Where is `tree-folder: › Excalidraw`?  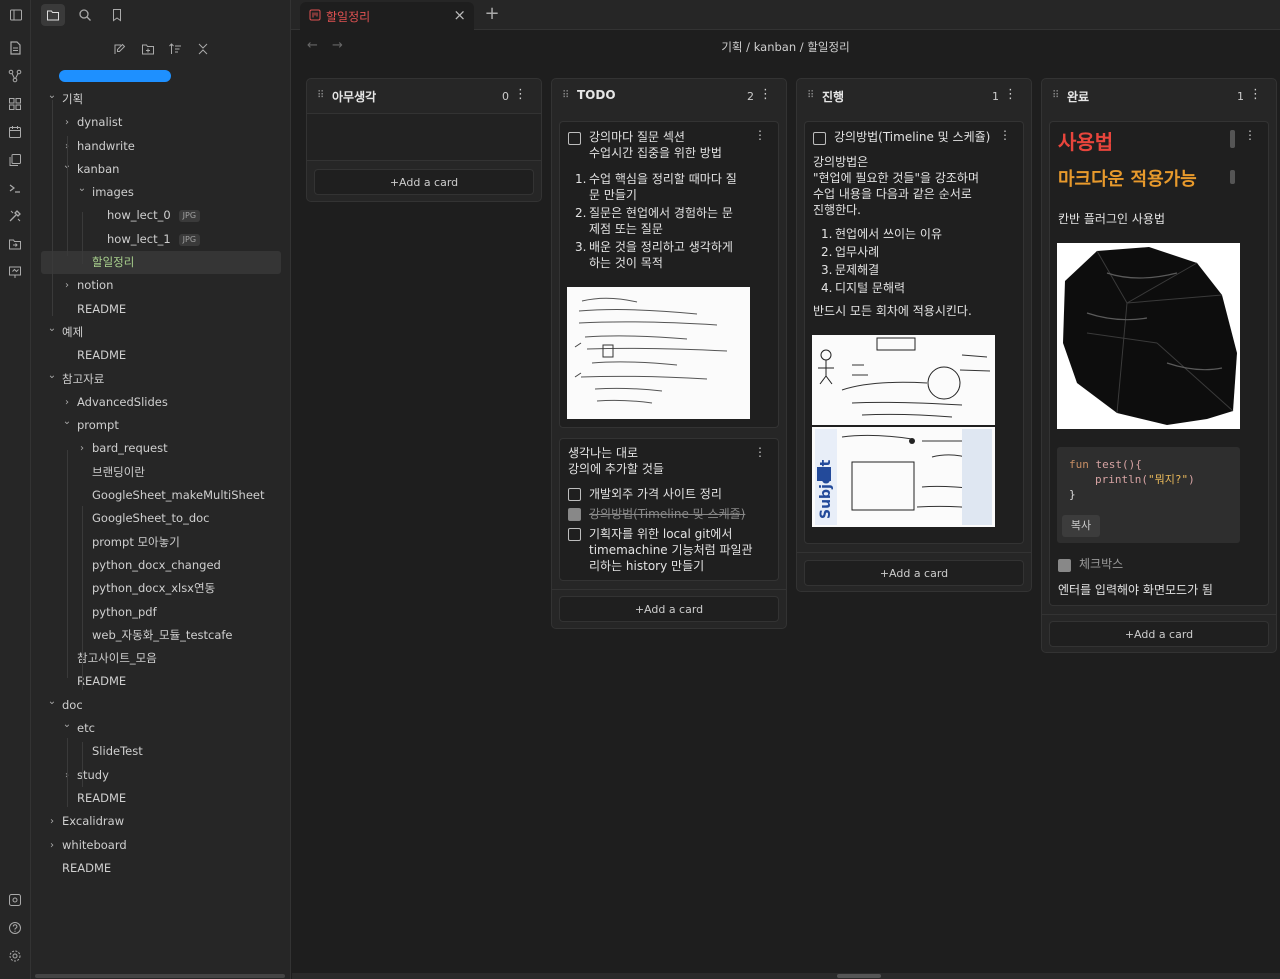
tree-folder: › Excalidraw is located at coordinates (161, 821).